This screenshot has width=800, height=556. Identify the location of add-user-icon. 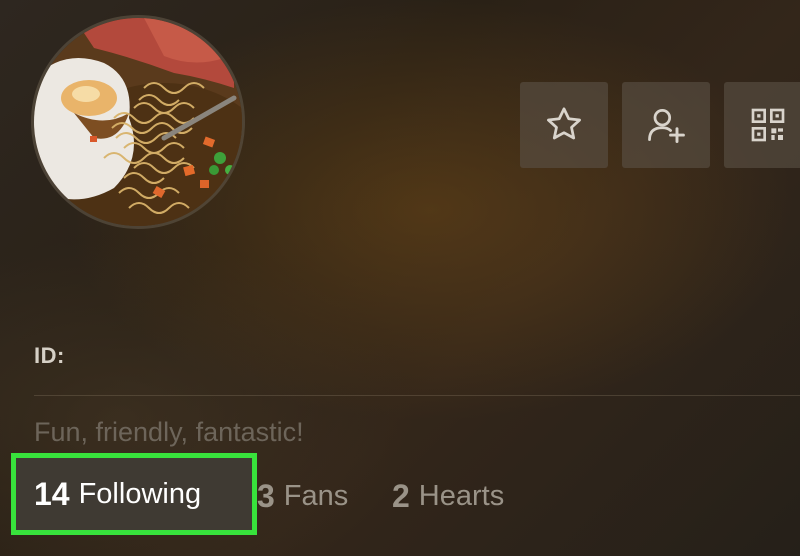
(666, 125).